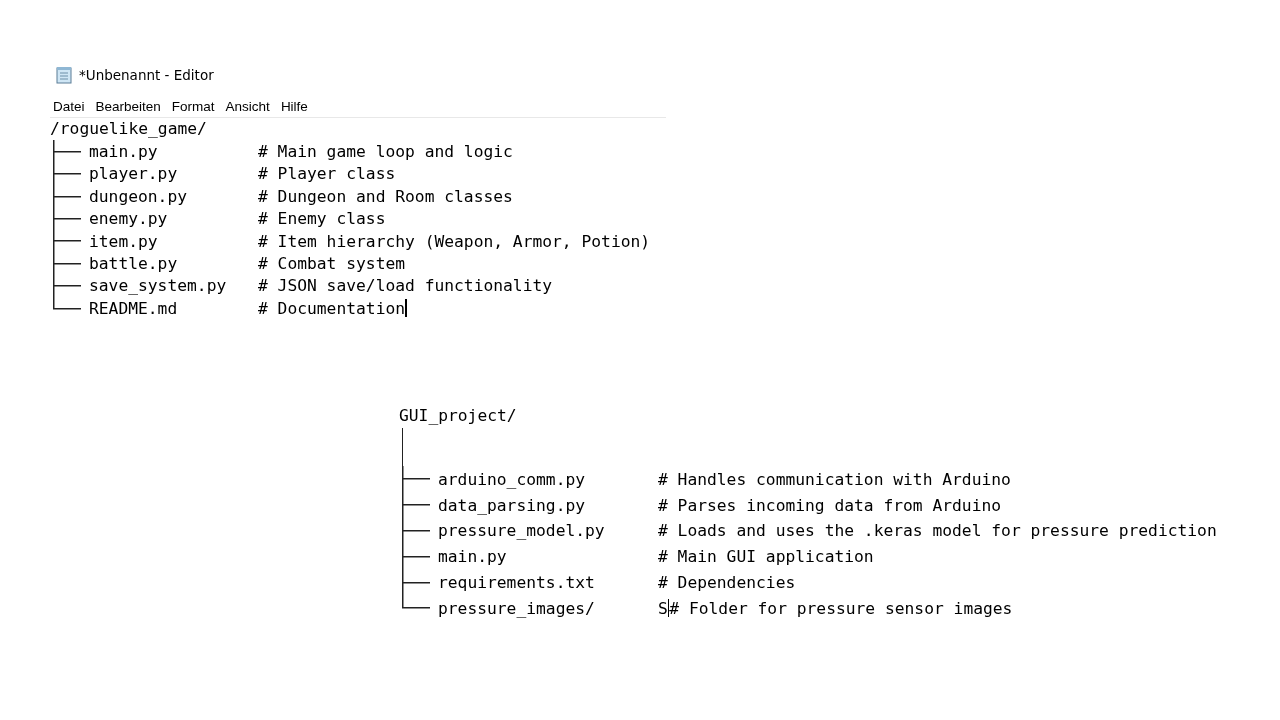 The image size is (1280, 720). Describe the element at coordinates (128, 219) in the screenshot. I see `file-name: enemy.py` at that location.